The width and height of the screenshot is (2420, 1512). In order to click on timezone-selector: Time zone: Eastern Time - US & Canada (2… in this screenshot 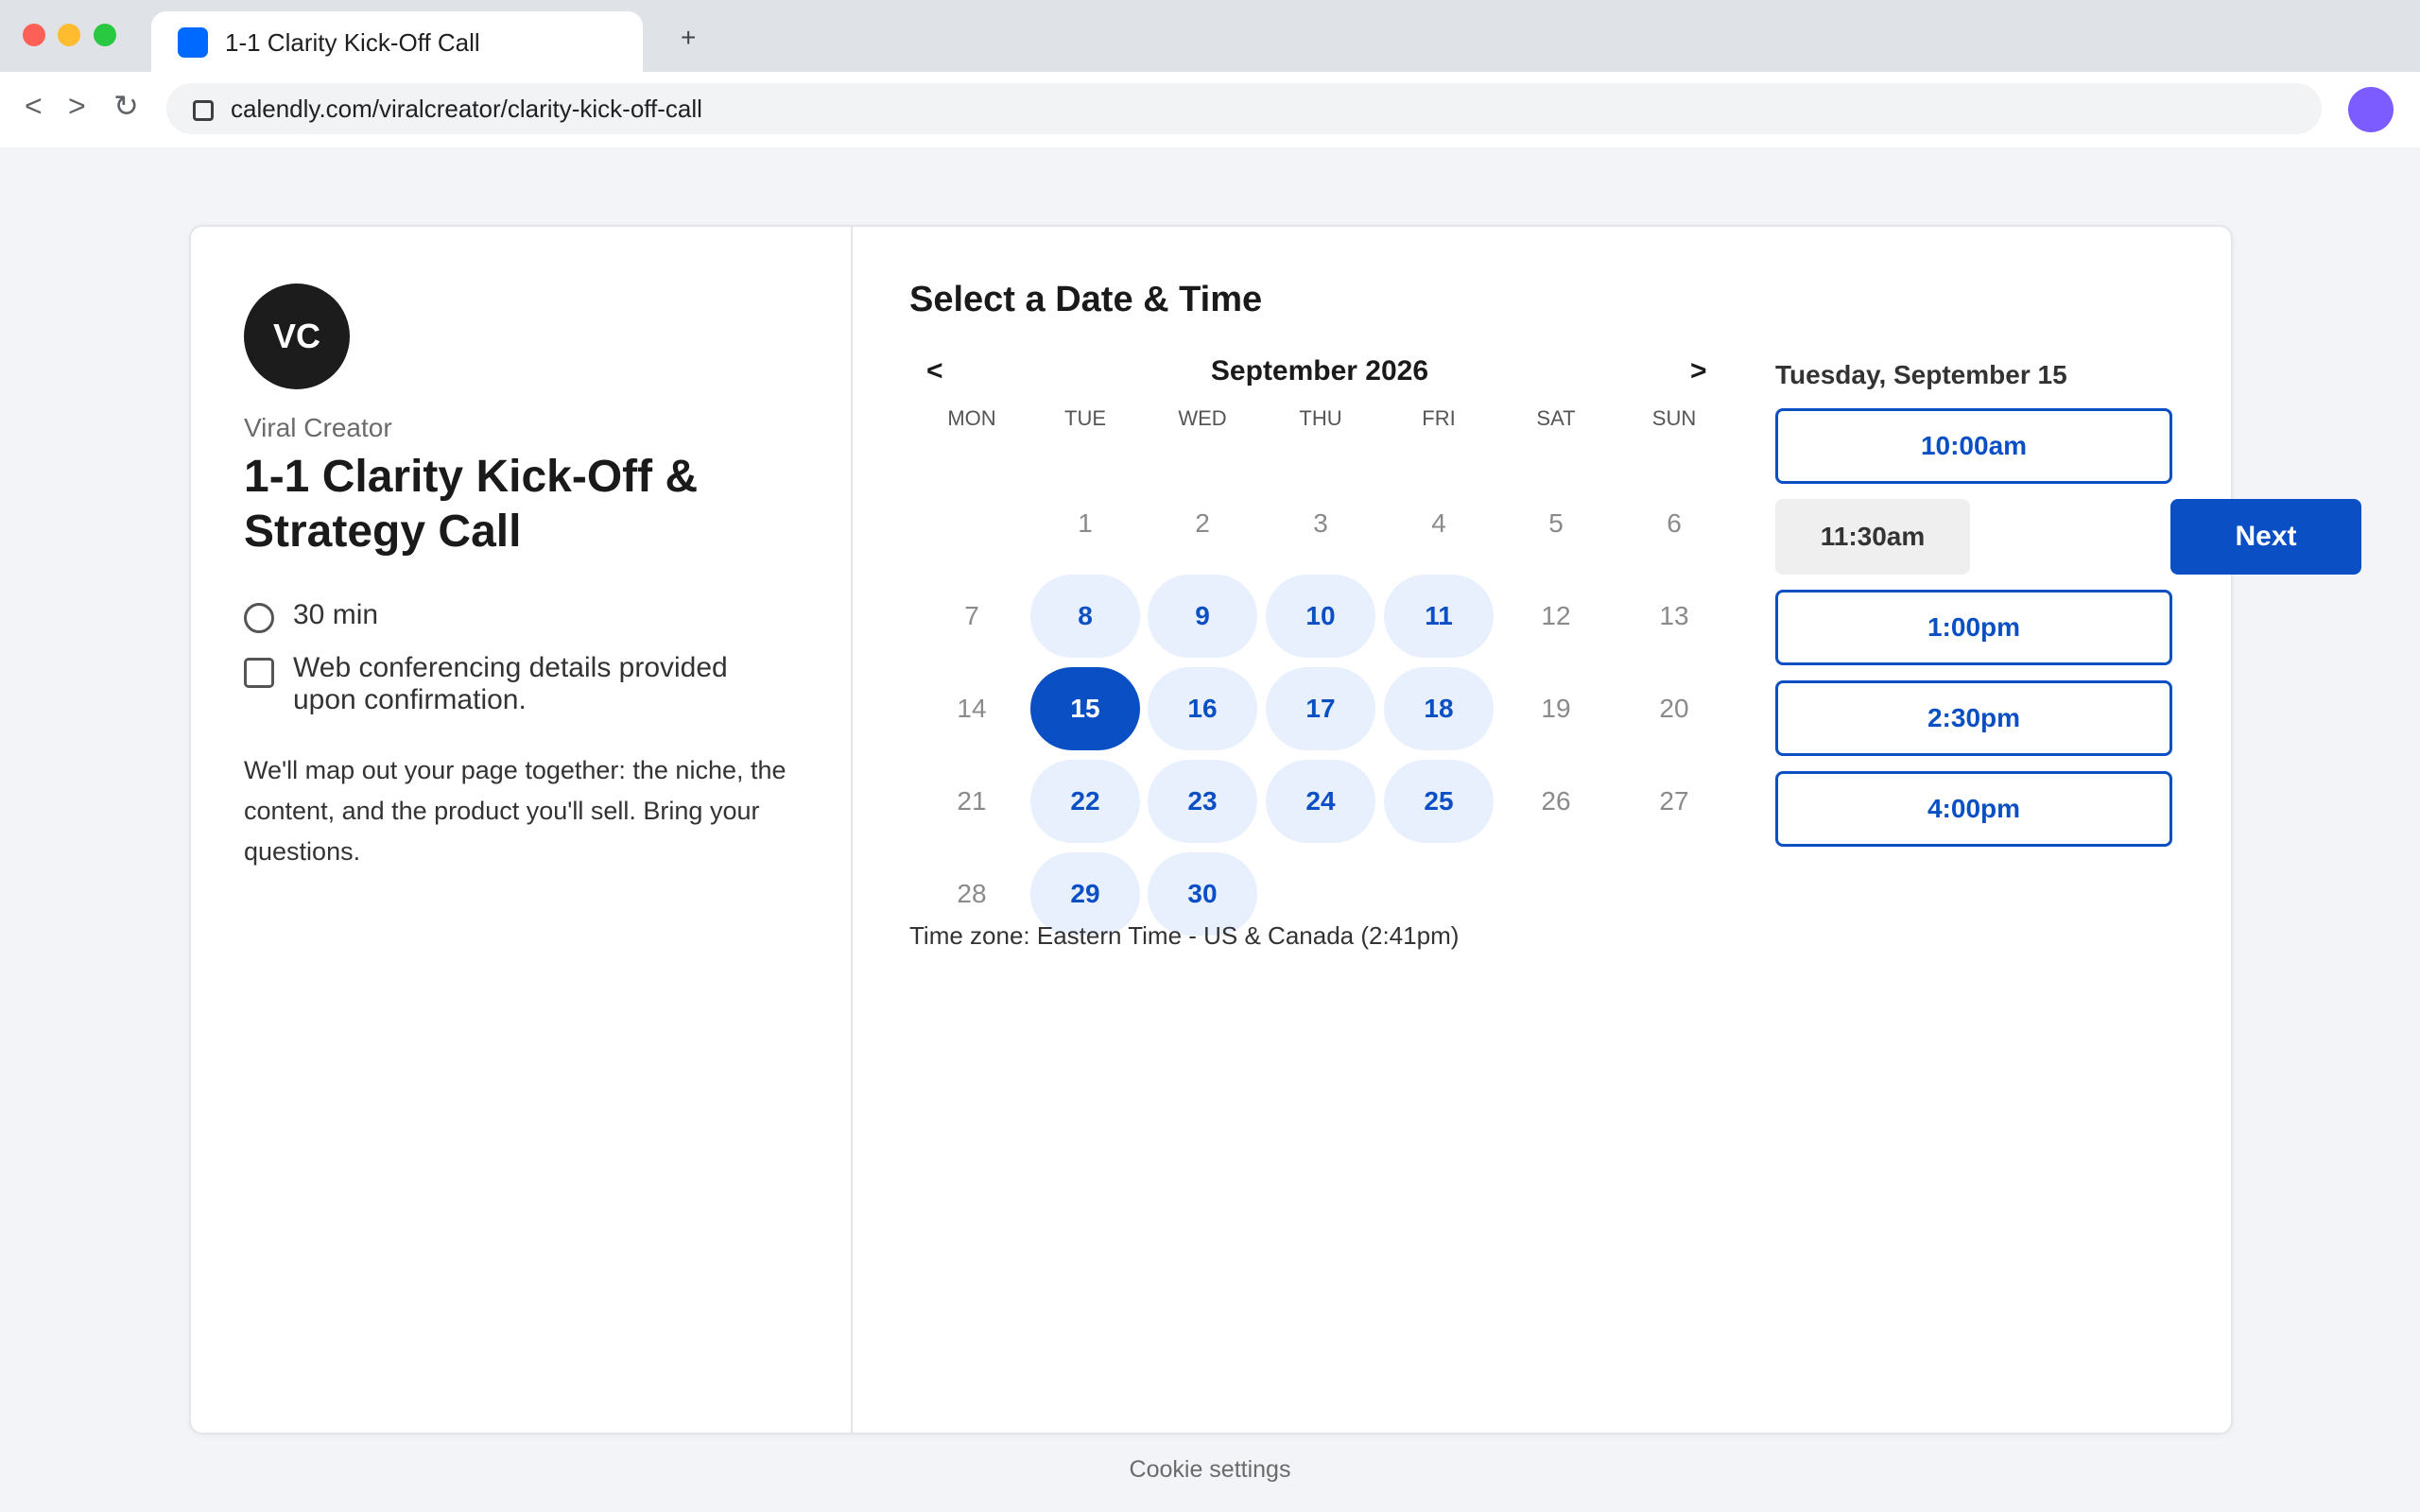, I will do `click(1184, 935)`.